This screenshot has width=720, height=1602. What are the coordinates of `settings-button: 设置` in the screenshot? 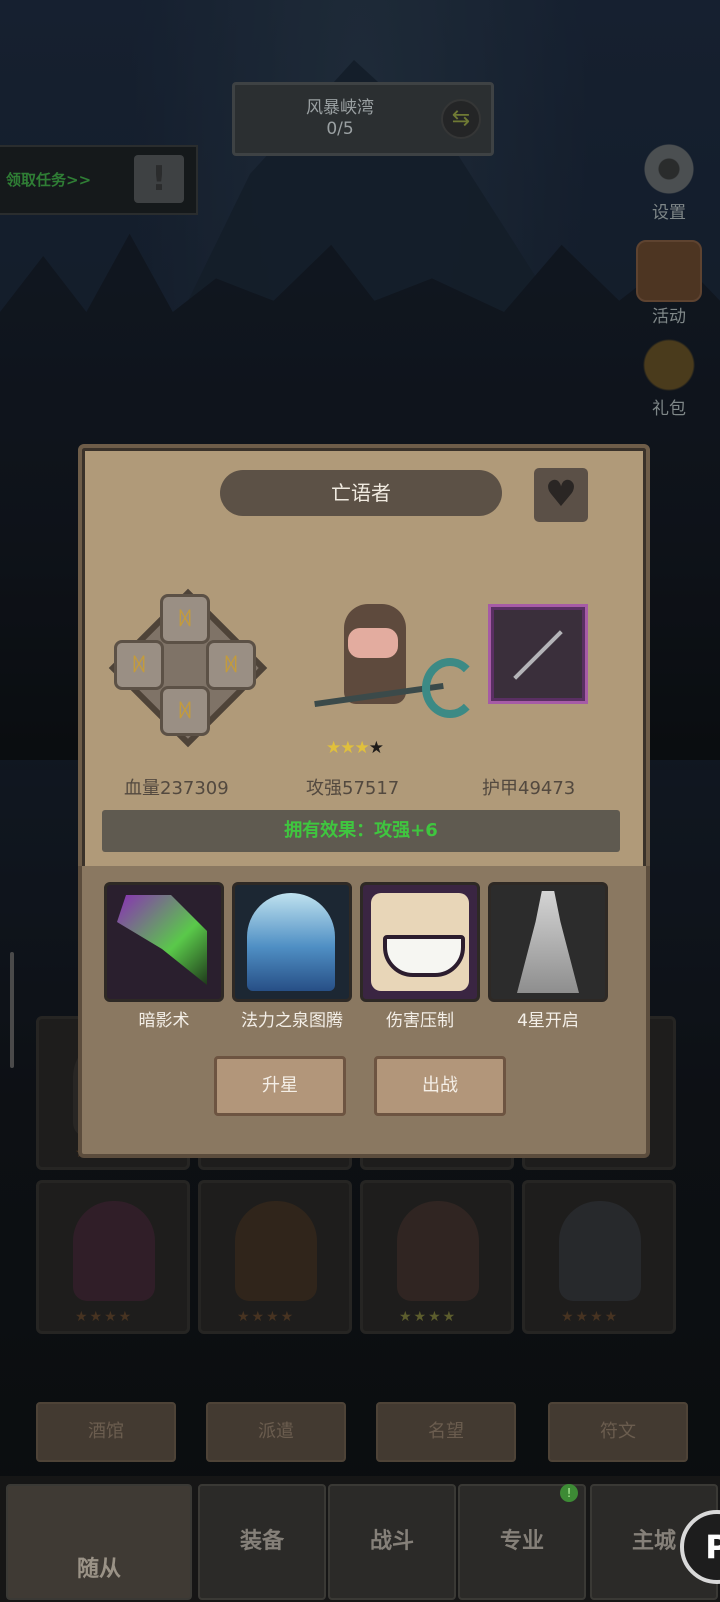 It's located at (669, 181).